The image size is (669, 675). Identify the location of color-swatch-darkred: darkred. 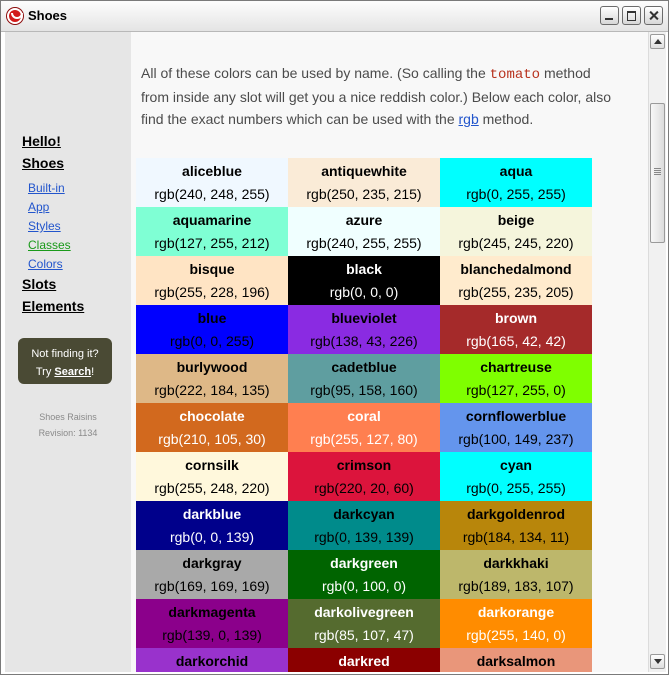
(364, 660).